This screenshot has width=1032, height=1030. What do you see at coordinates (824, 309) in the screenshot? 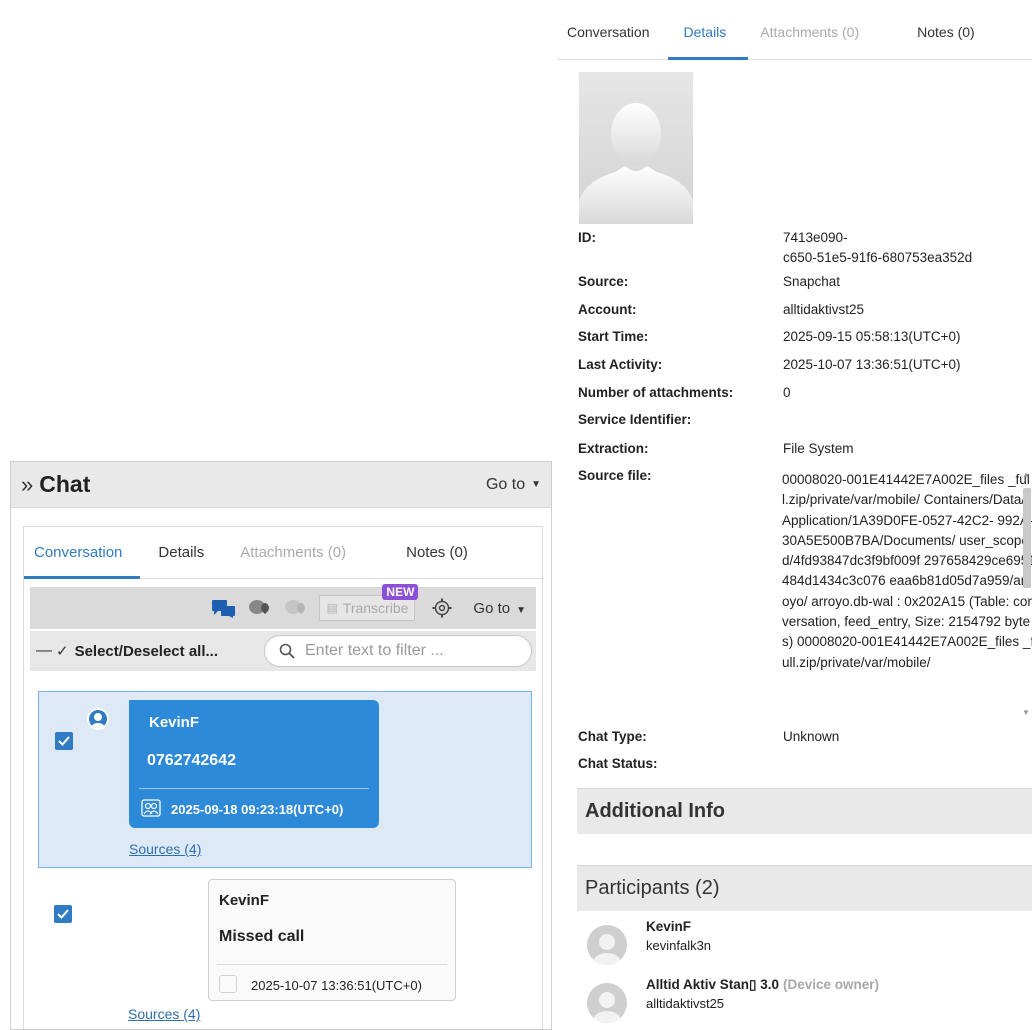
I see `detail-value: alltidaktivst25` at bounding box center [824, 309].